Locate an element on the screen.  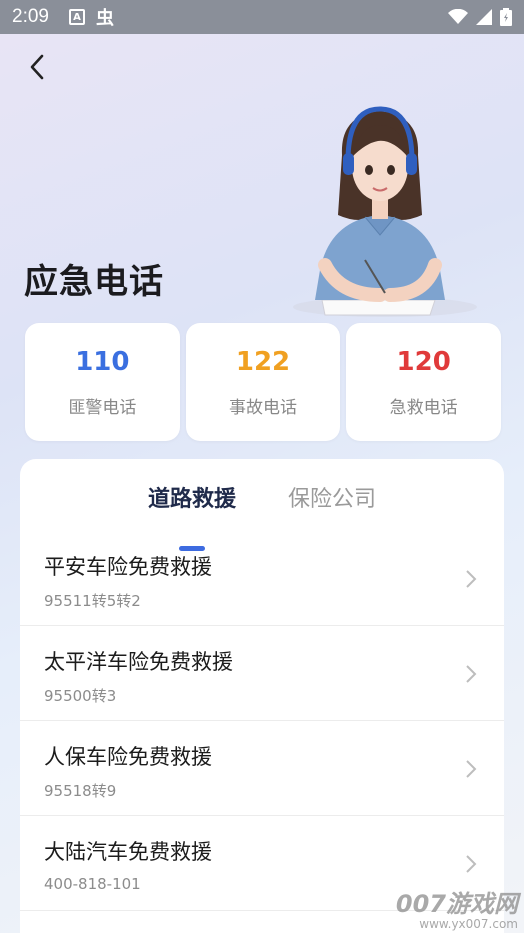
quick-call-label: 事故电话 is located at coordinates (263, 407).